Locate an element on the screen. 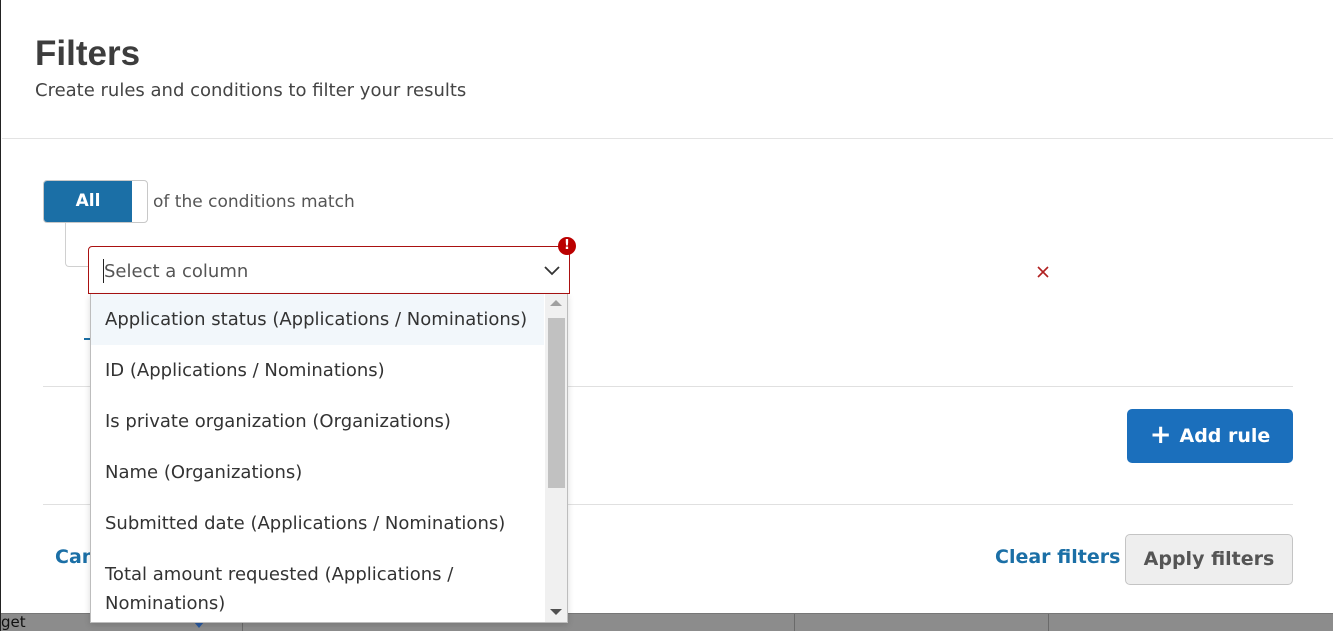  chevron-down-icon is located at coordinates (552, 272).